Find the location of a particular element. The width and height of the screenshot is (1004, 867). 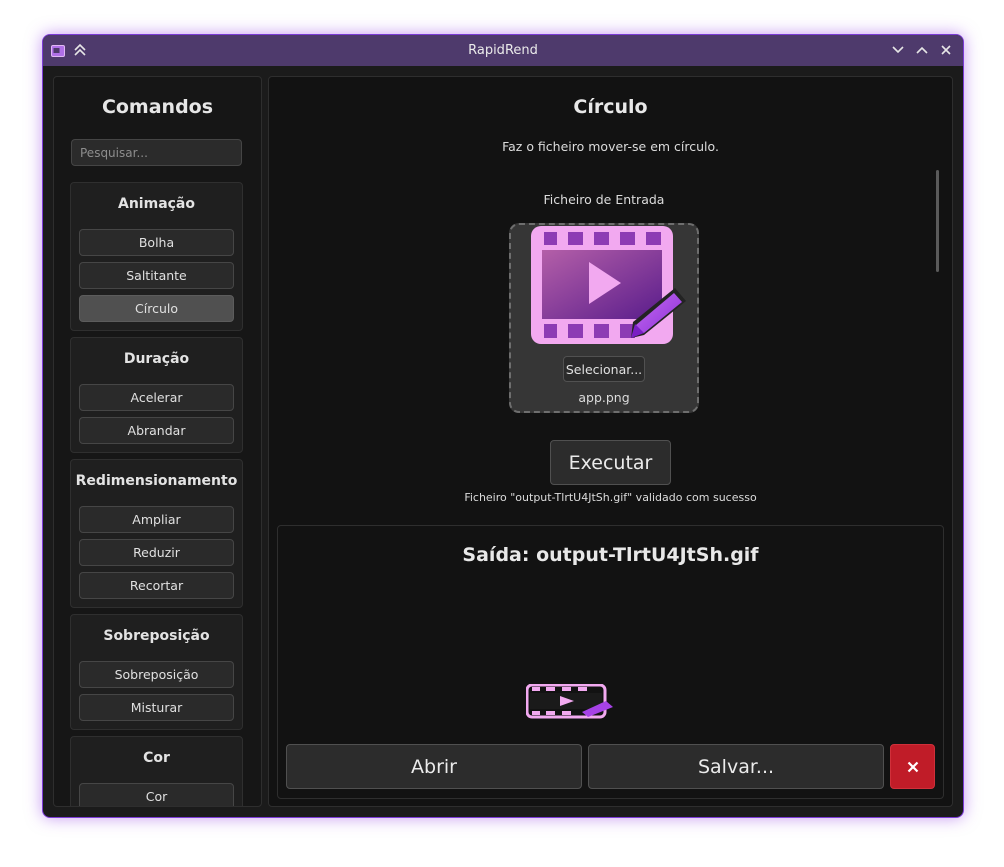

command-sobreposicao-button: Sobreposição is located at coordinates (156, 674).